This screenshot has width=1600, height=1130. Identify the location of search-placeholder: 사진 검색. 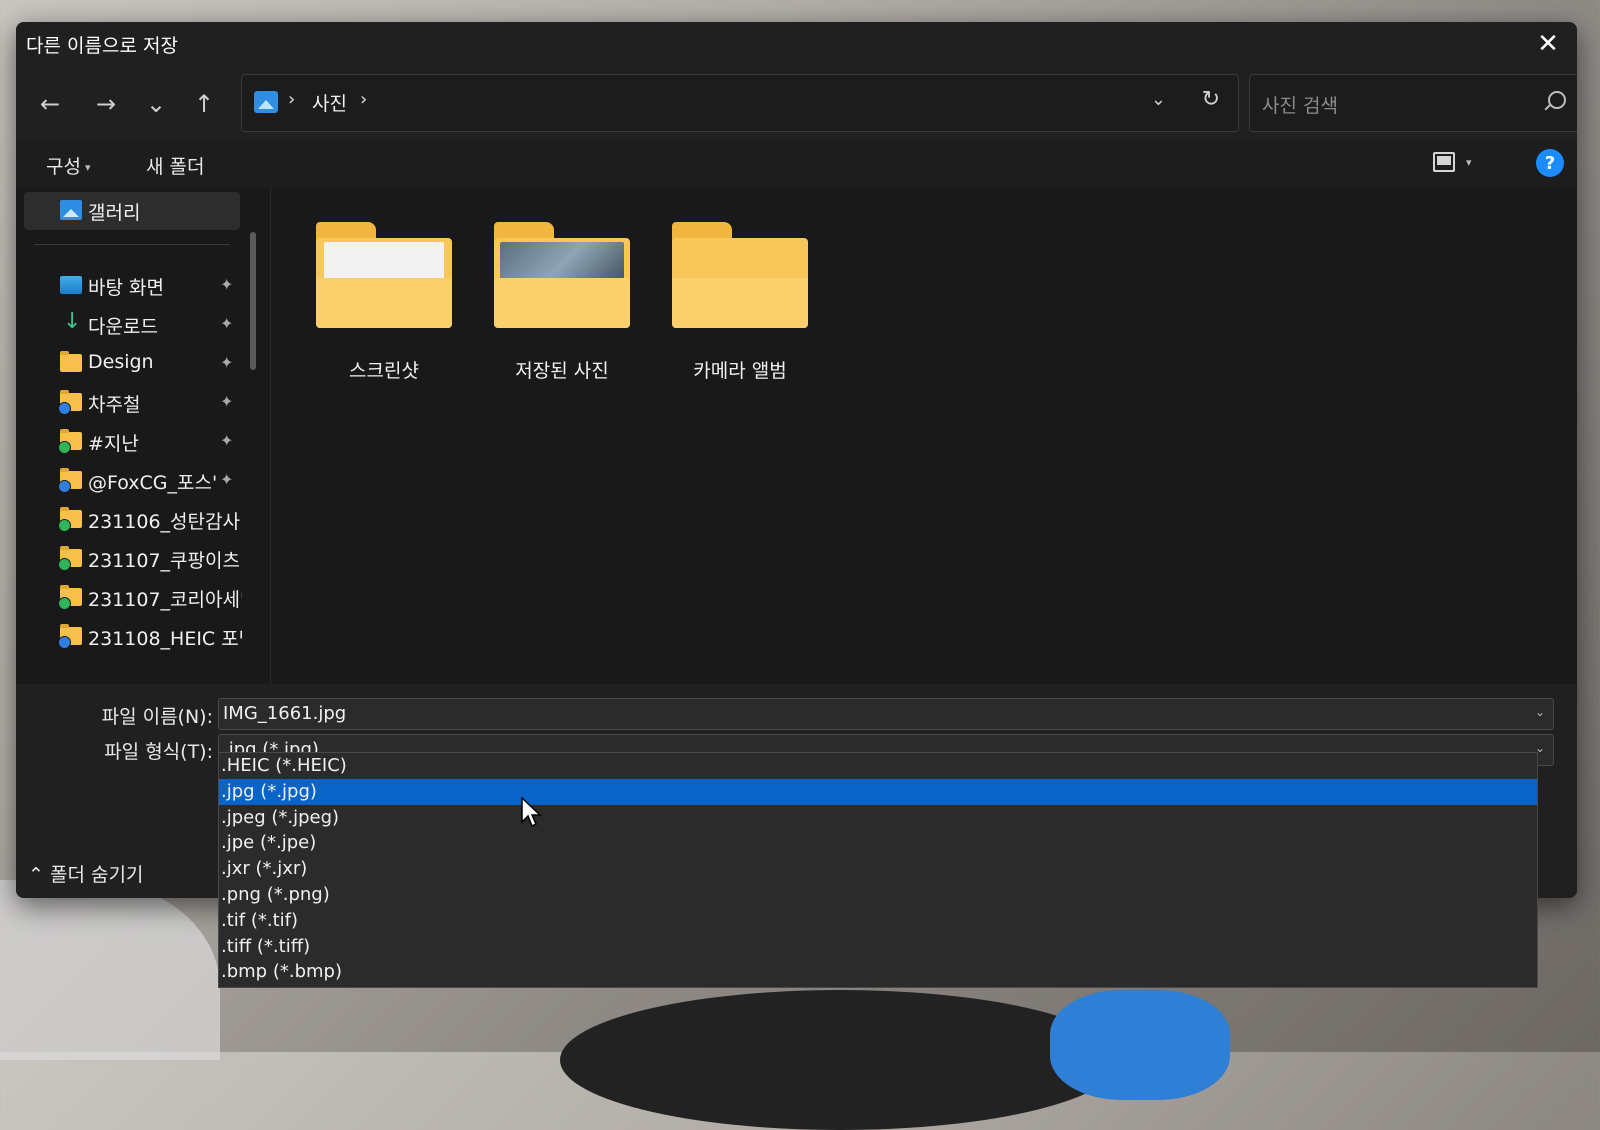
(1300, 106).